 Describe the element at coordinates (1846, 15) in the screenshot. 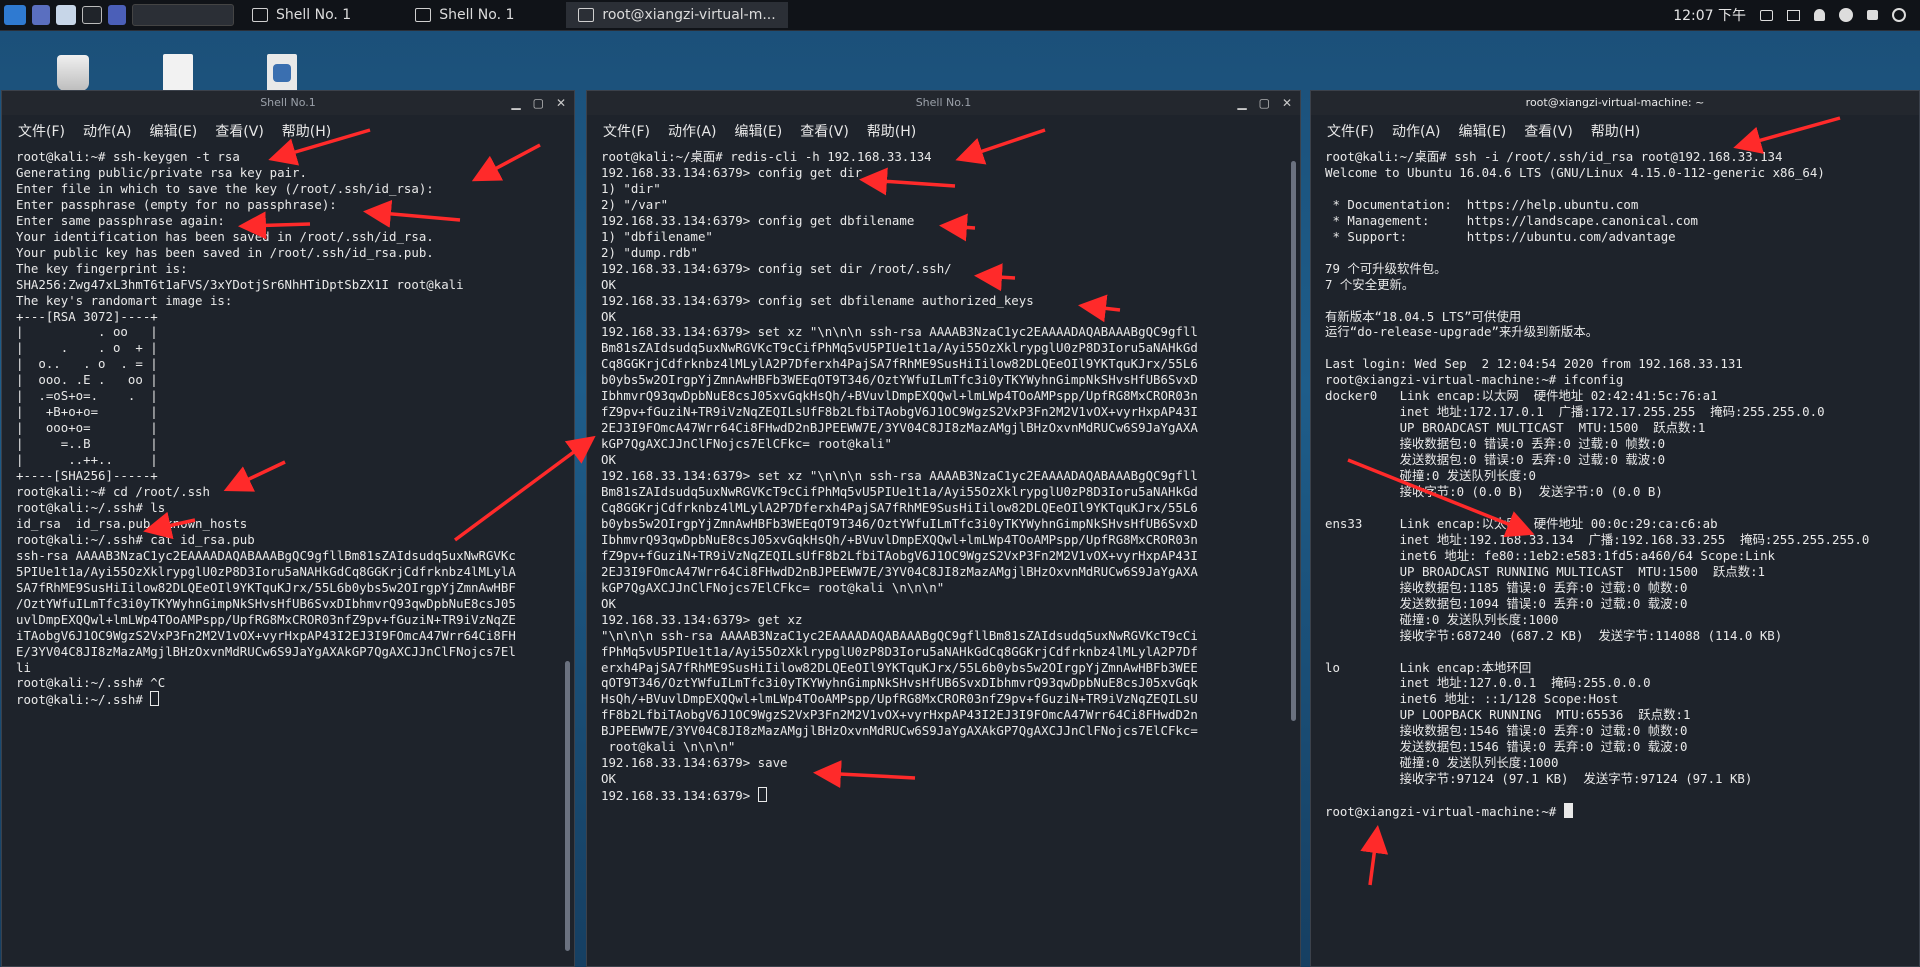

I see `update-icon` at that location.